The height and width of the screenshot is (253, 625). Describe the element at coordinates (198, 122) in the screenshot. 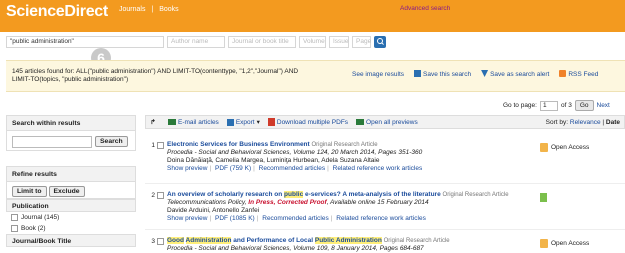

I see `email-articles-label: E-mail articles` at that location.